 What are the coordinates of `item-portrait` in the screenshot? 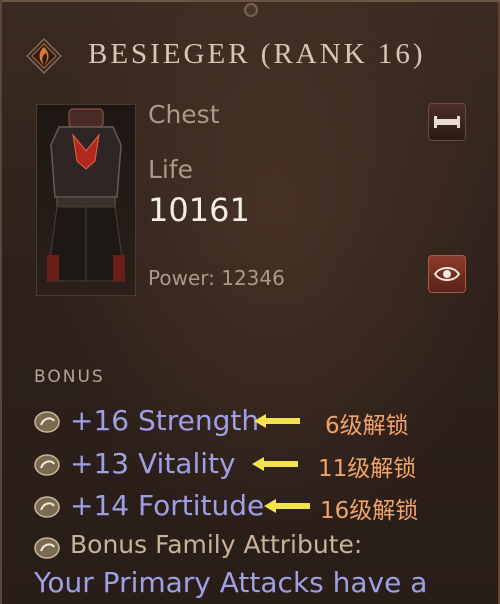 It's located at (86, 200).